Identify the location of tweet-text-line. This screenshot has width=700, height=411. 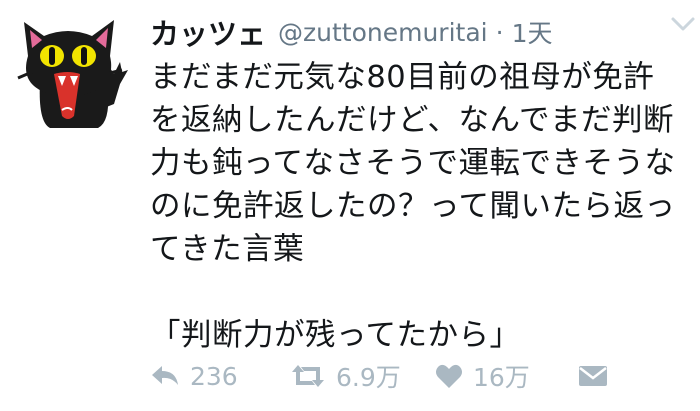
(422, 292).